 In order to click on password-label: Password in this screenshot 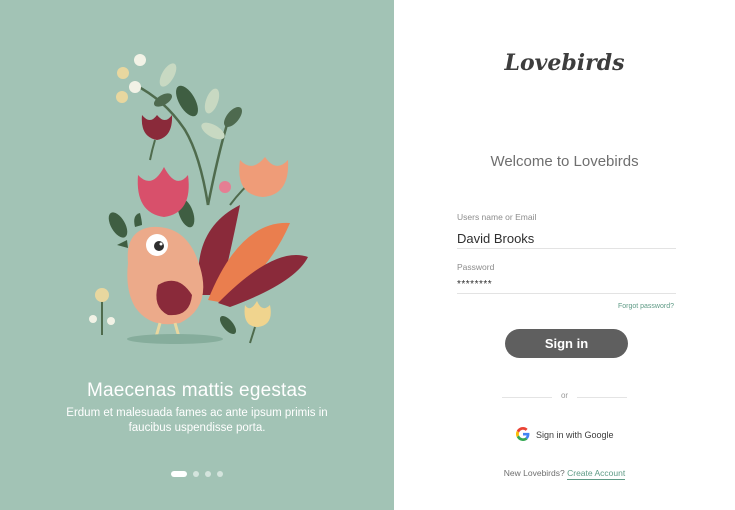, I will do `click(476, 267)`.